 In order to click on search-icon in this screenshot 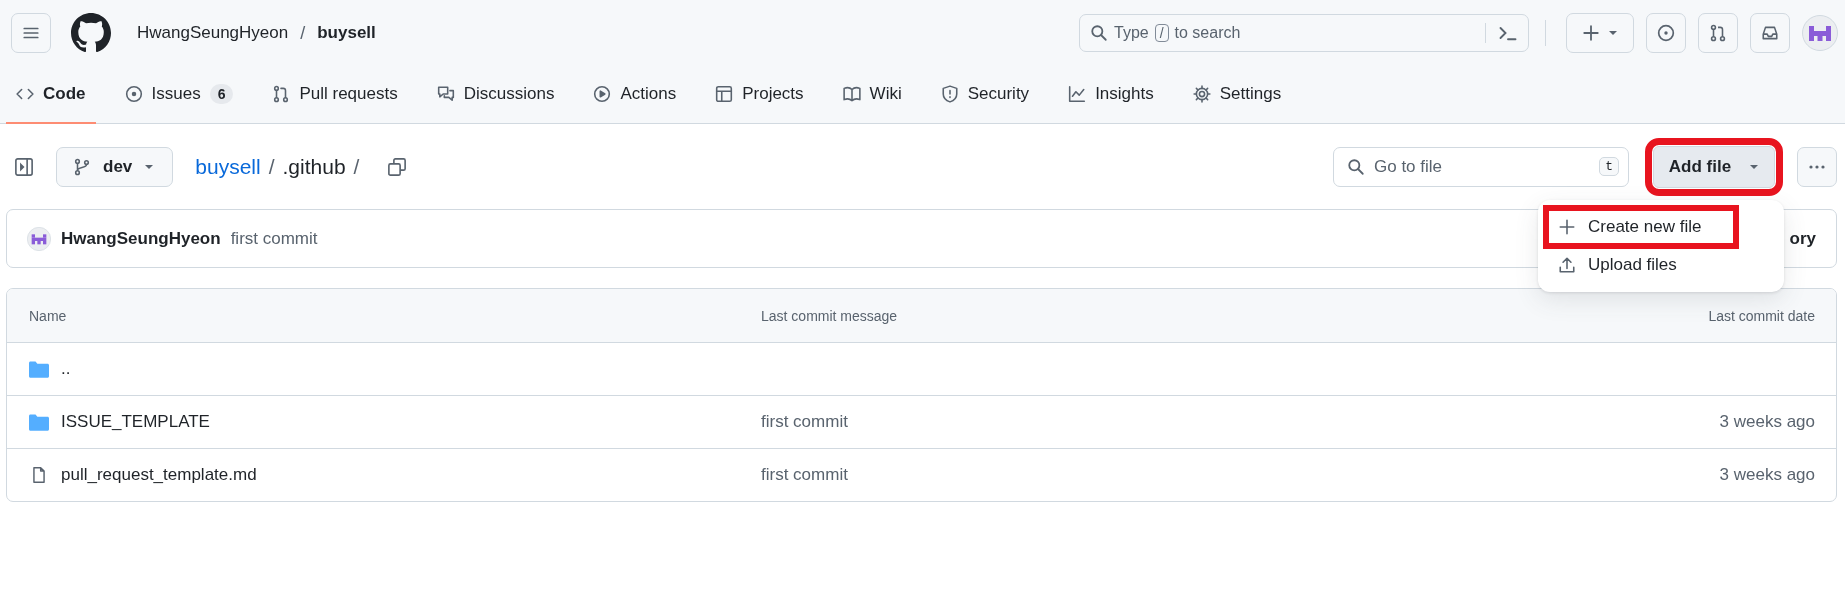, I will do `click(1099, 33)`.